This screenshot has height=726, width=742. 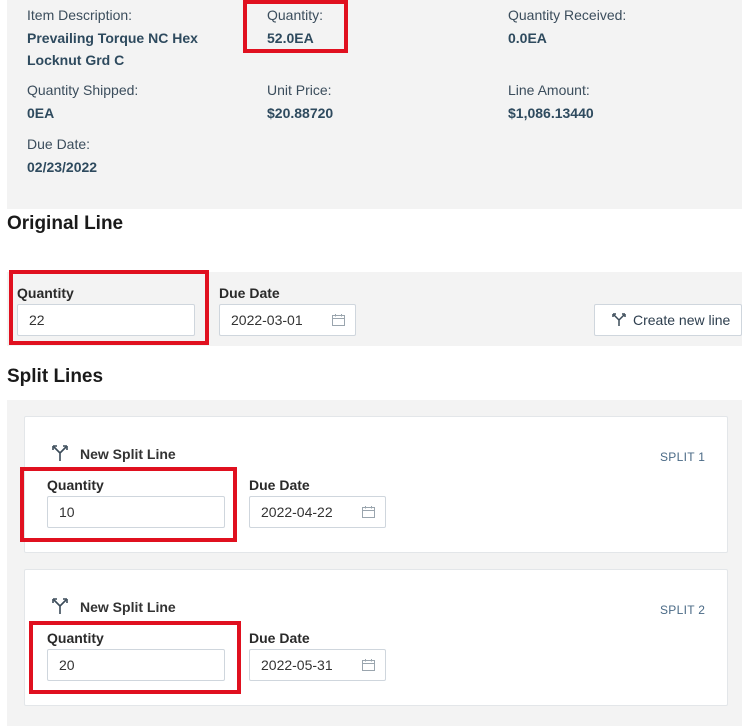 What do you see at coordinates (300, 102) in the screenshot?
I see `unit-price-field: Unit Price: $20.88720` at bounding box center [300, 102].